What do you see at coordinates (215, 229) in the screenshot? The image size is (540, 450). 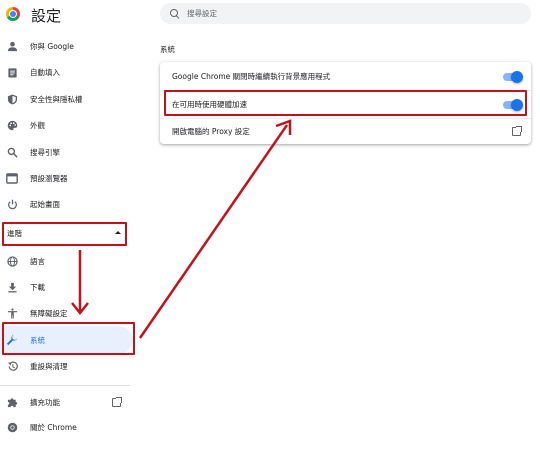 I see `arrow-system-to-hardware-acceleration` at bounding box center [215, 229].